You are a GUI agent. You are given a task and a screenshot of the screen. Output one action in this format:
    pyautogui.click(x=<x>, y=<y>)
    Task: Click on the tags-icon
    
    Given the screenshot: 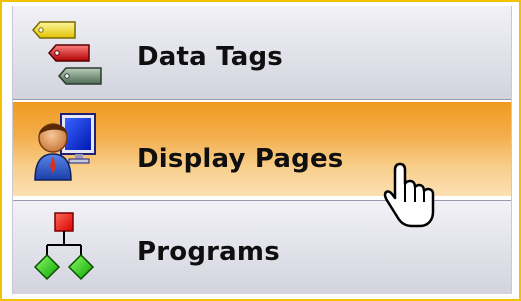 What is the action you would take?
    pyautogui.click(x=67, y=53)
    